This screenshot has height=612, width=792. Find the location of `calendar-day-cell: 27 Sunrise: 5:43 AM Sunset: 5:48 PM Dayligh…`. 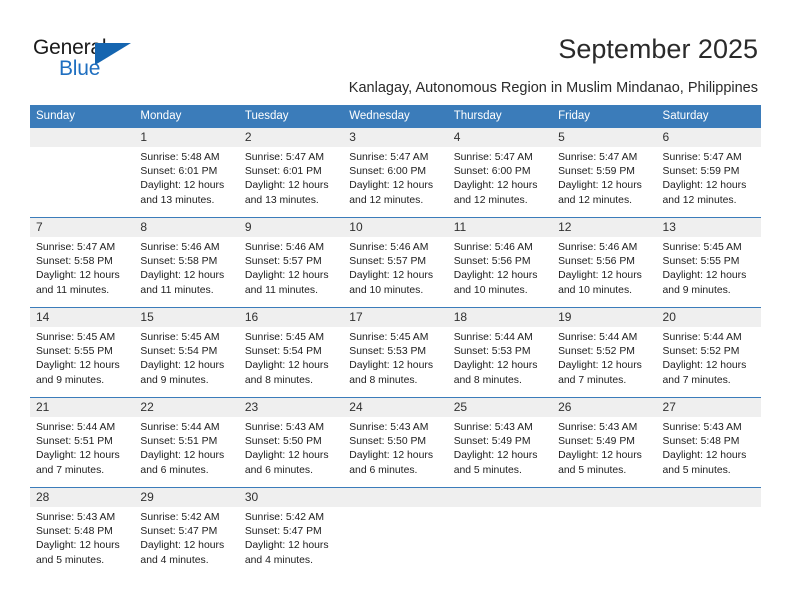

calendar-day-cell: 27 Sunrise: 5:43 AM Sunset: 5:48 PM Dayligh… is located at coordinates (708, 442).